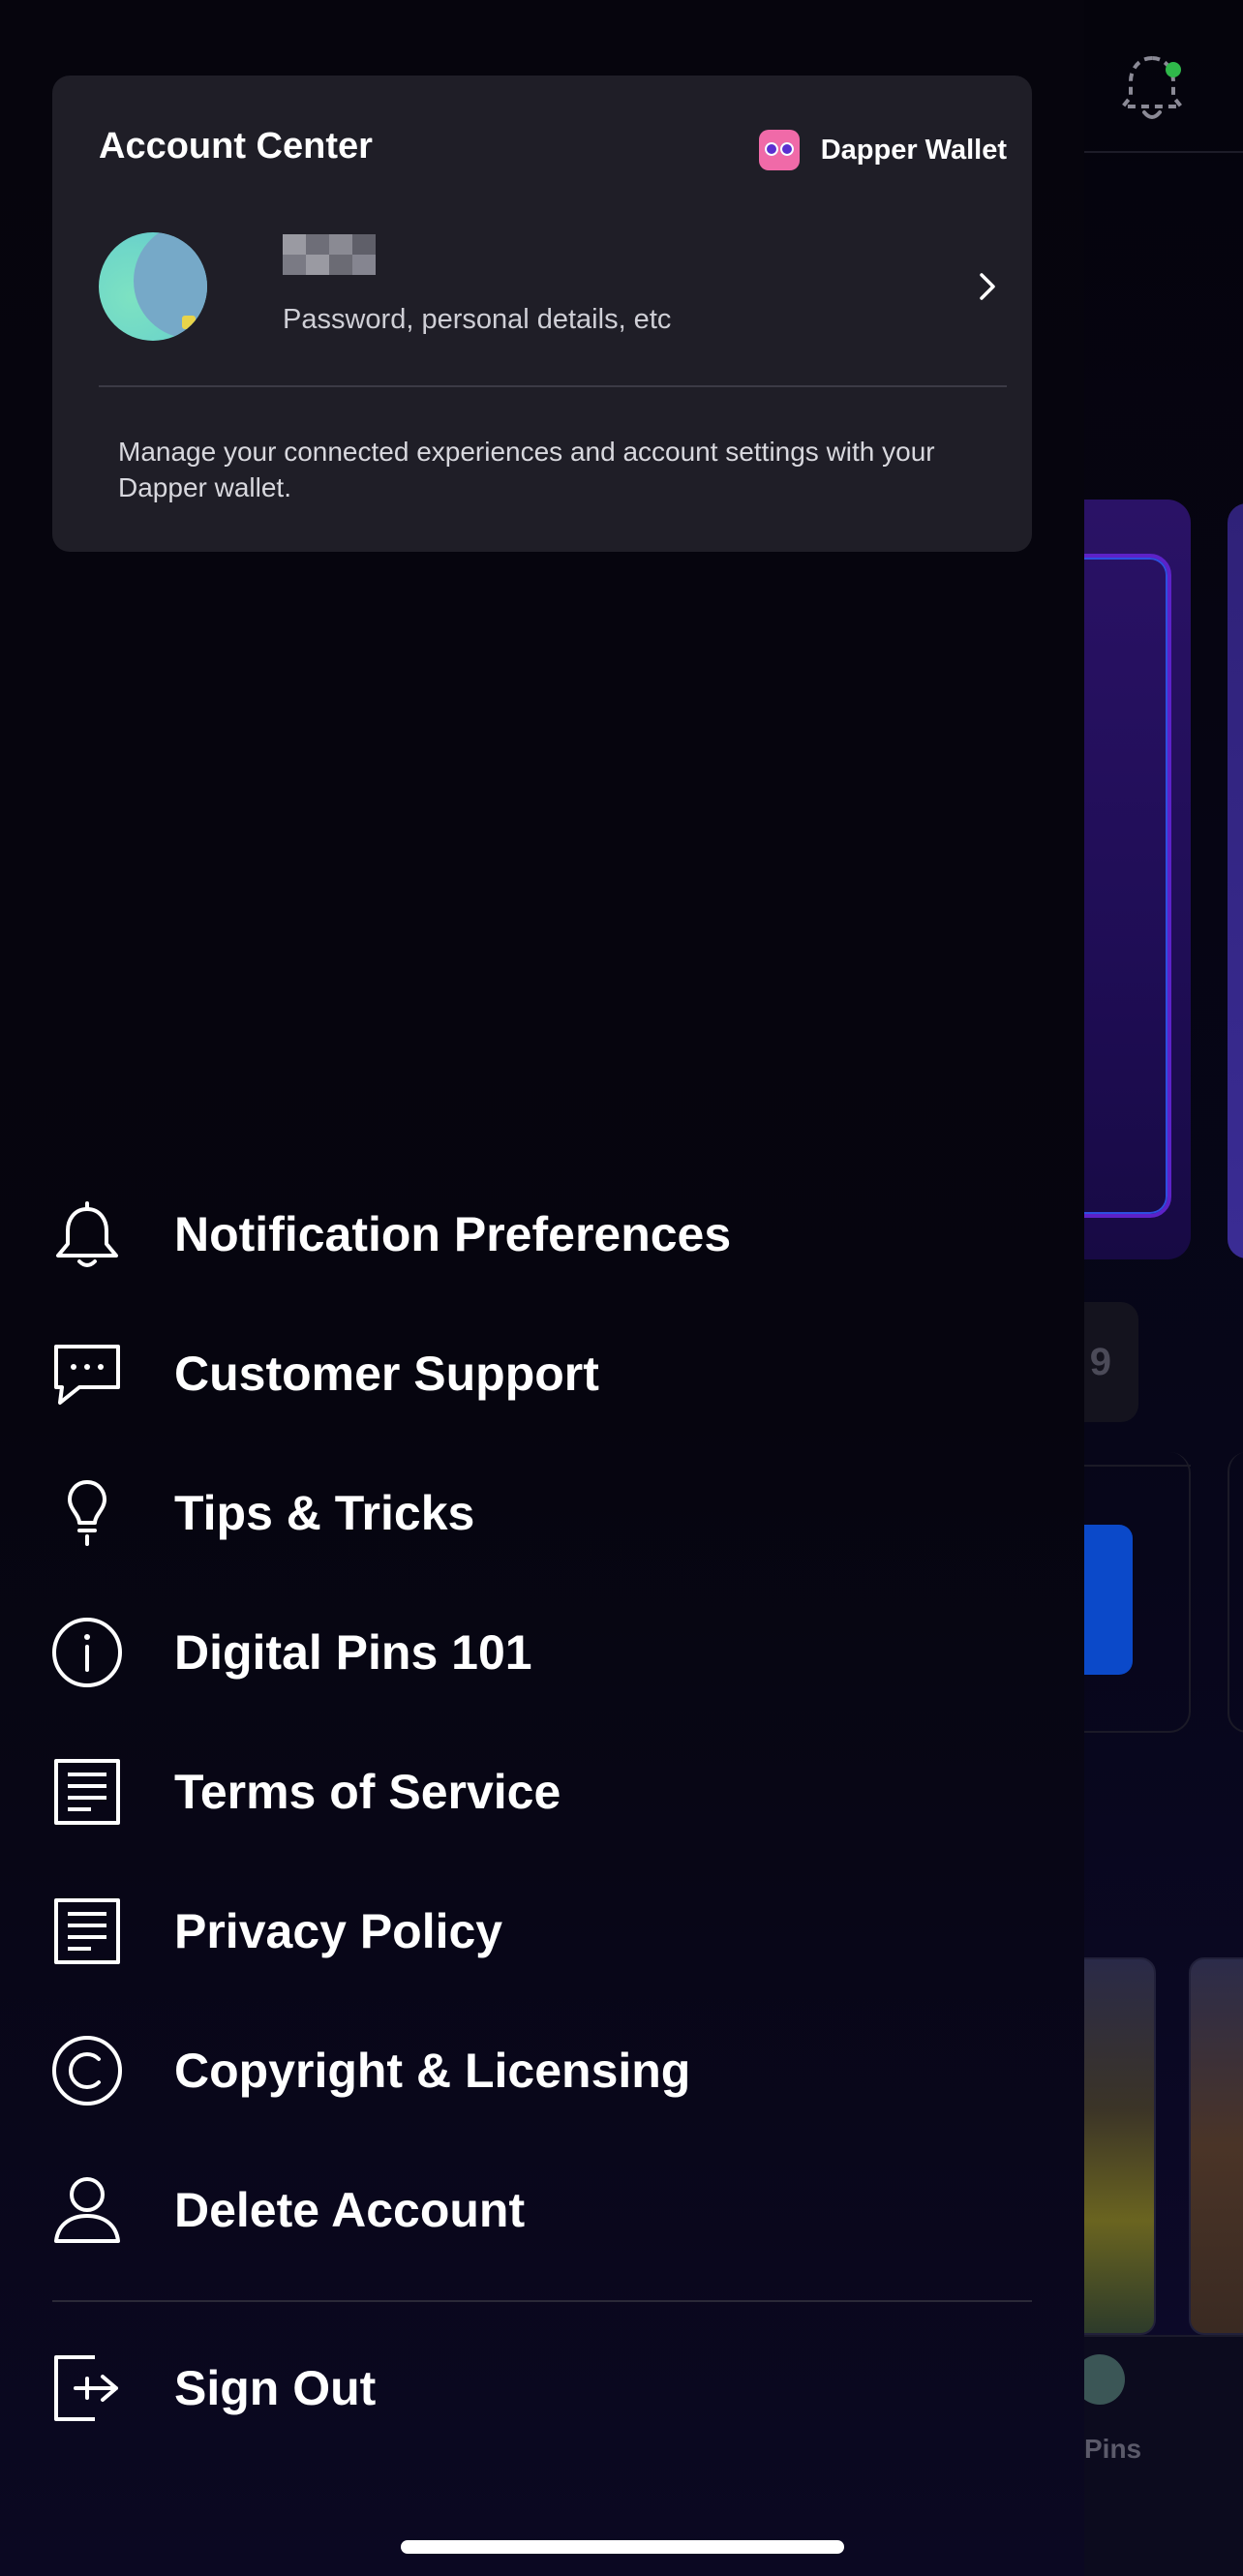 The height and width of the screenshot is (2576, 1243). Describe the element at coordinates (553, 288) in the screenshot. I see `account-profile-row: Password, personal details, etc` at that location.